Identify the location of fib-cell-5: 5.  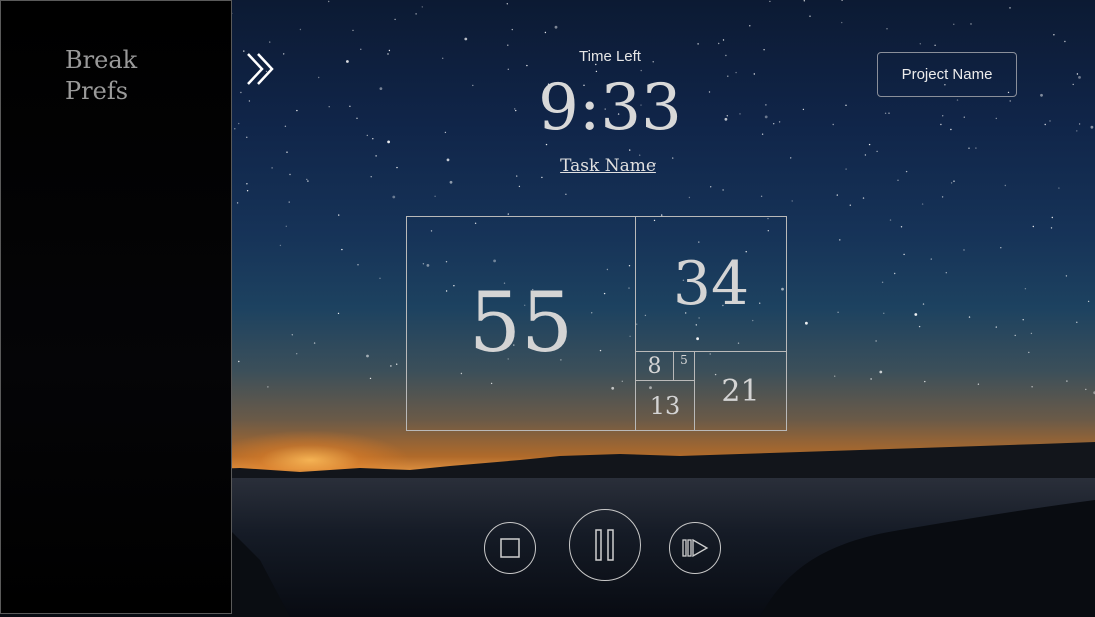
(684, 366).